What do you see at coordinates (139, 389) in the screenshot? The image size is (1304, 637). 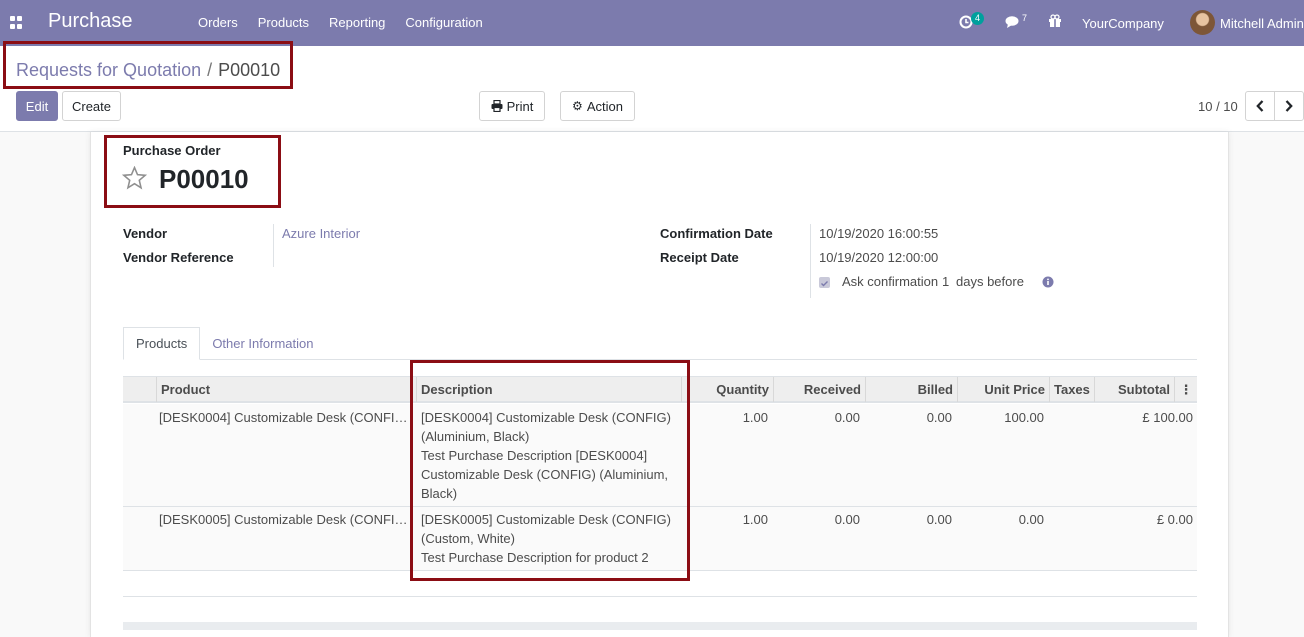 I see `column-handle` at bounding box center [139, 389].